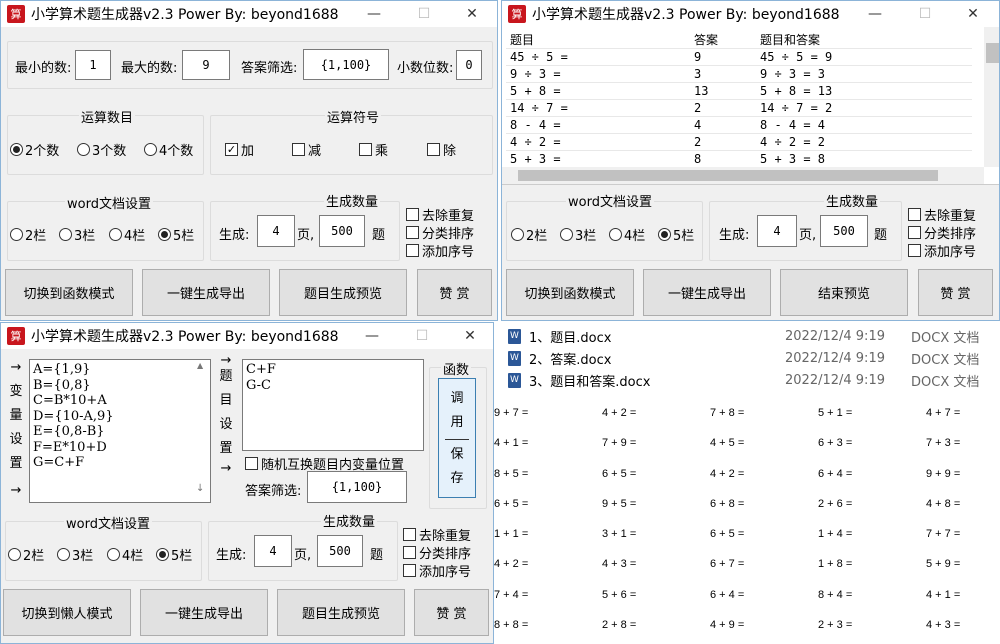 Image resolution: width=1000 pixels, height=644 pixels. I want to click on radio-4-nums: 4个数, so click(168, 149).